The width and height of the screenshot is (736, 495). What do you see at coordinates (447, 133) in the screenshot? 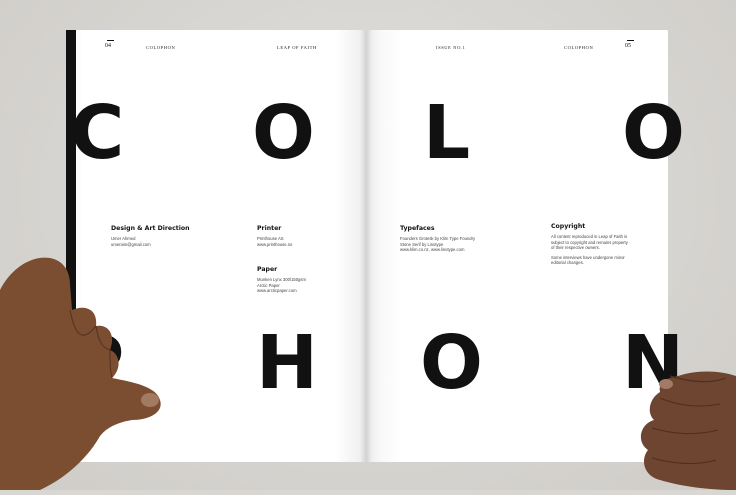
I see `big-letter-l: L` at bounding box center [447, 133].